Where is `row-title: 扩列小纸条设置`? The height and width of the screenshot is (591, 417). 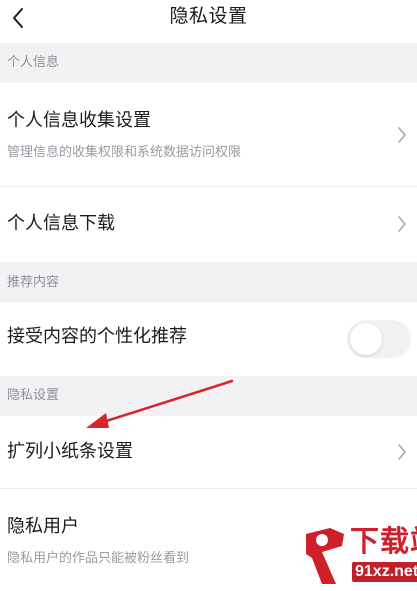 row-title: 扩列小纸条设置 is located at coordinates (70, 451).